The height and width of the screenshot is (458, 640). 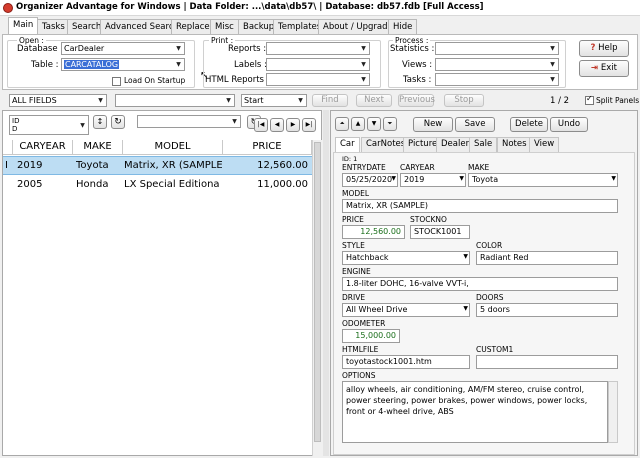 What do you see at coordinates (547, 362) in the screenshot?
I see `custom1-field` at bounding box center [547, 362].